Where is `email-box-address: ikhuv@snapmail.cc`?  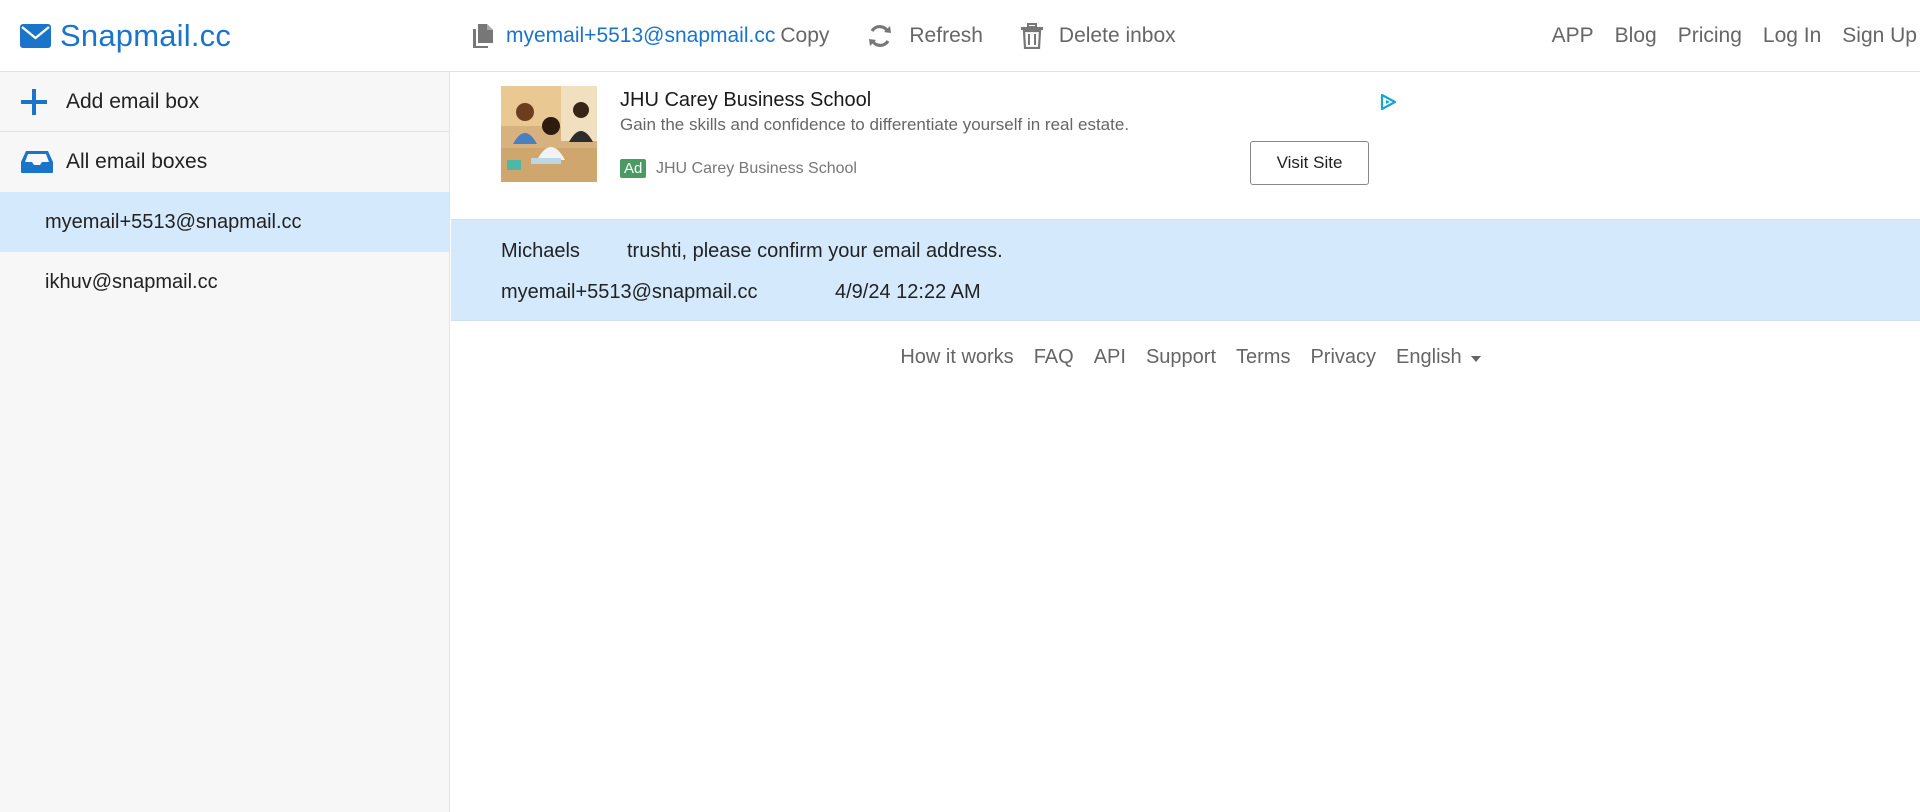
email-box-address: ikhuv@snapmail.cc is located at coordinates (131, 281).